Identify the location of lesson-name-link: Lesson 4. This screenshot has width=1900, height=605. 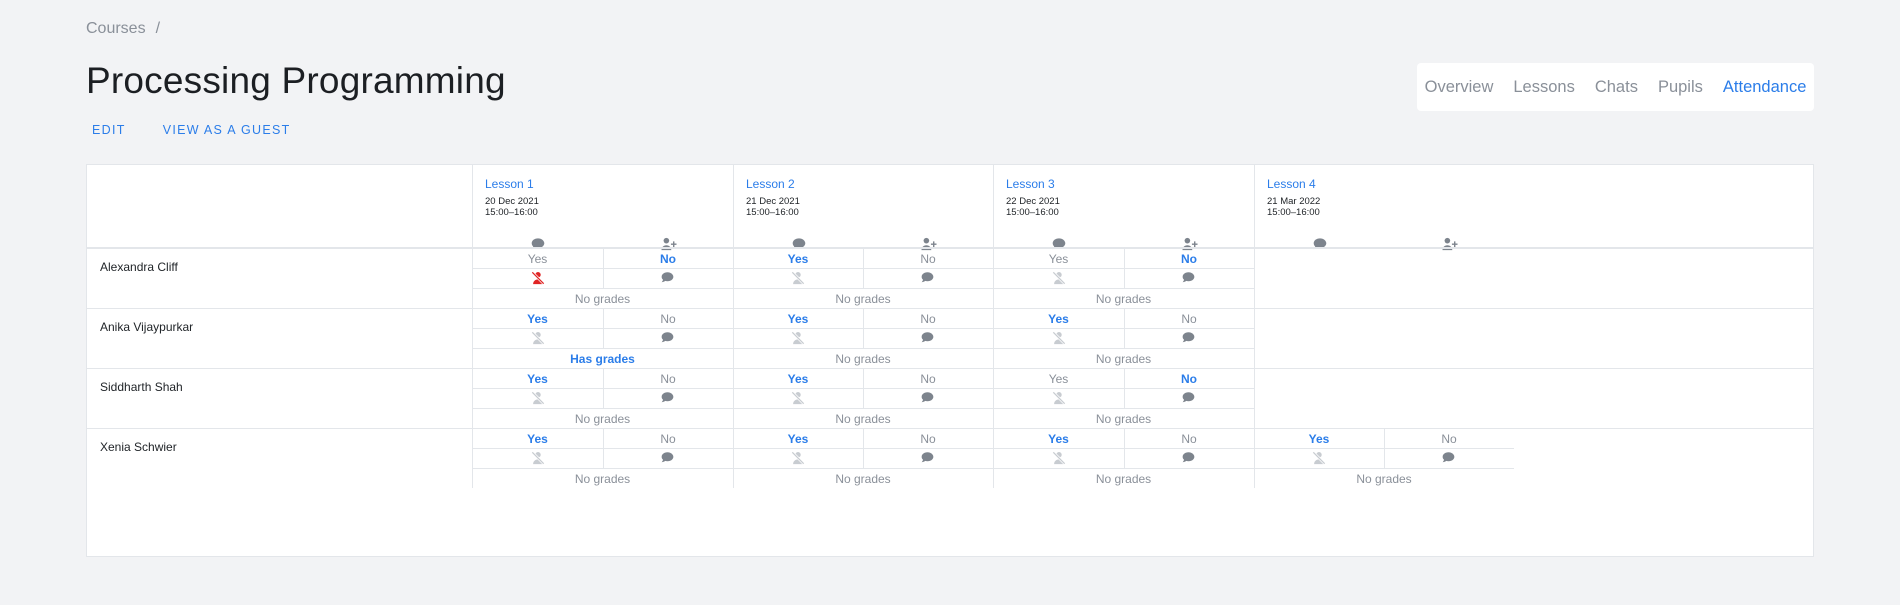
(1291, 184).